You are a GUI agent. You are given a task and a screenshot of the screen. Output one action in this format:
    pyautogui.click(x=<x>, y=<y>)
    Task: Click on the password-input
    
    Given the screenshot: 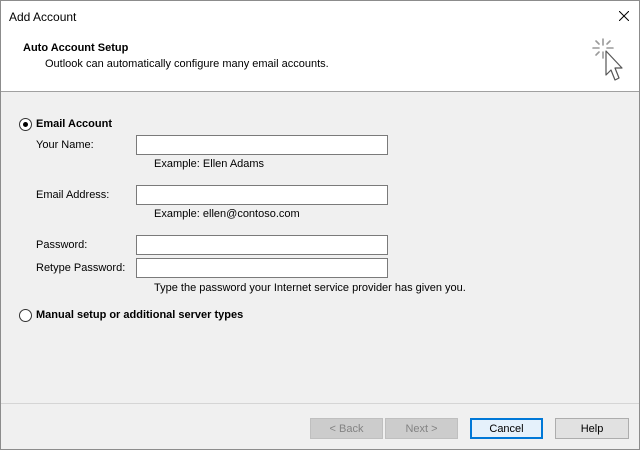 What is the action you would take?
    pyautogui.click(x=262, y=245)
    